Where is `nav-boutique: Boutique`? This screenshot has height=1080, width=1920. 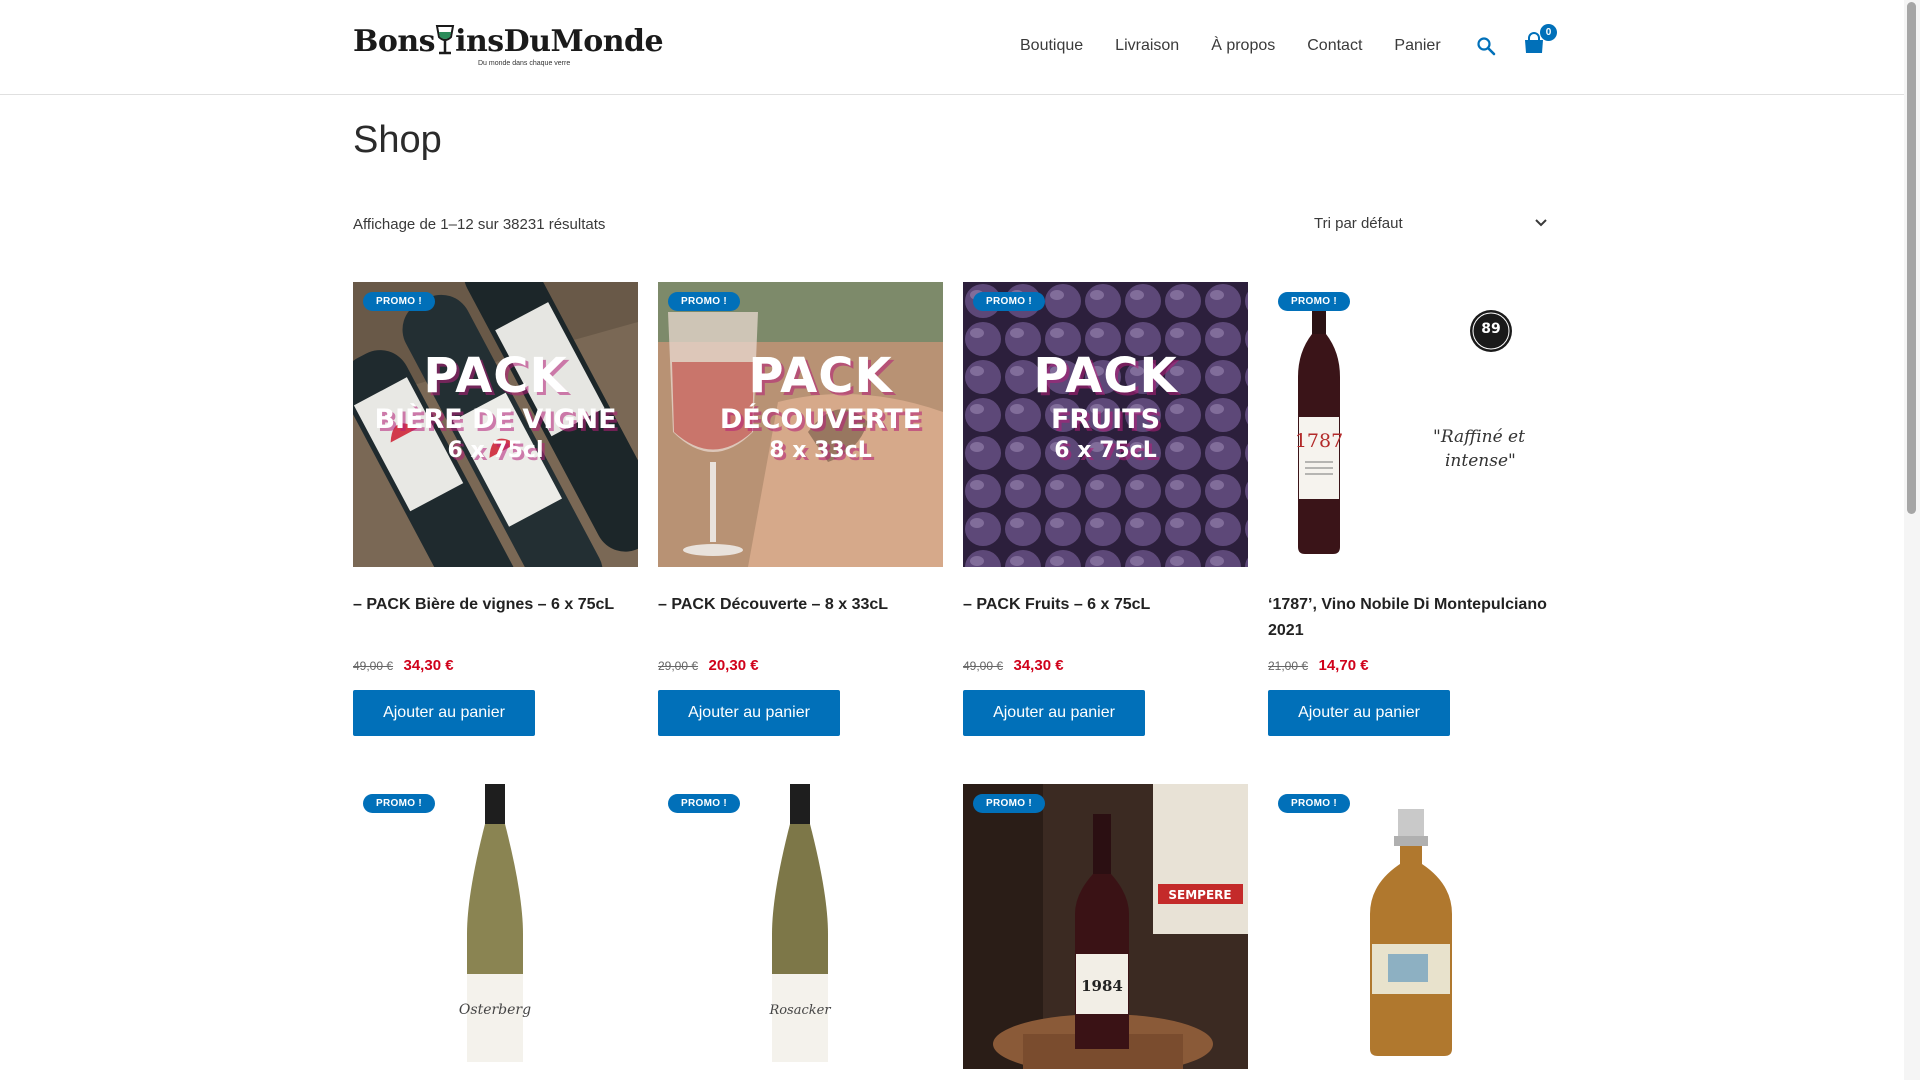 nav-boutique: Boutique is located at coordinates (1051, 46).